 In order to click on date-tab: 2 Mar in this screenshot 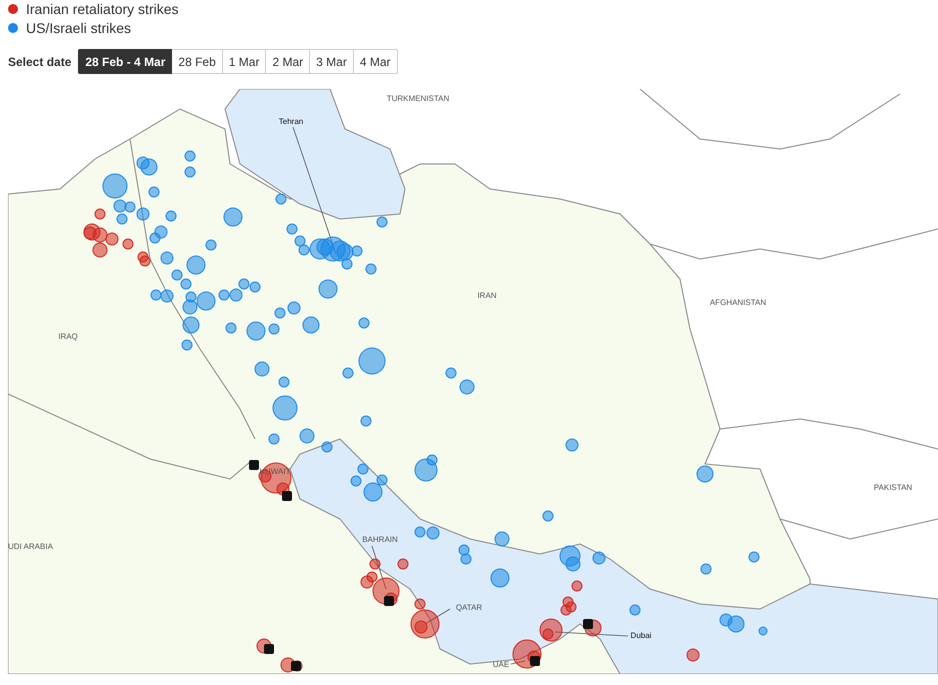, I will do `click(288, 61)`.